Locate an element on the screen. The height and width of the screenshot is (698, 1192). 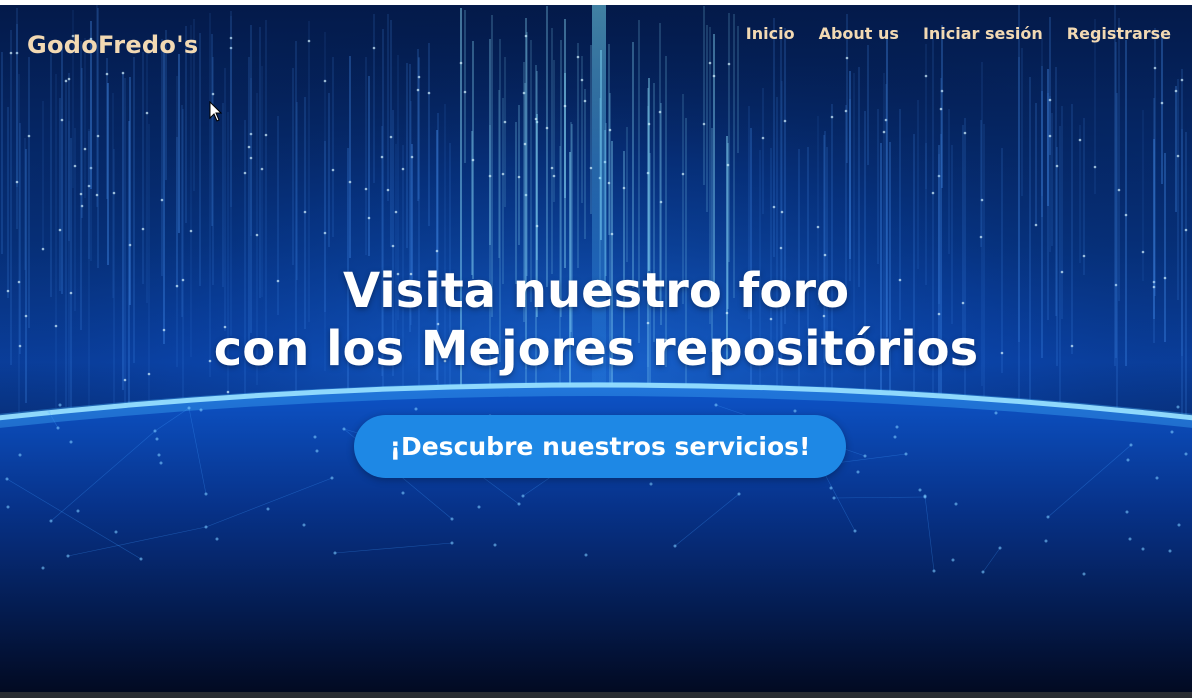
nav-link-iniciar-sesion: Iniciar sesión is located at coordinates (983, 33).